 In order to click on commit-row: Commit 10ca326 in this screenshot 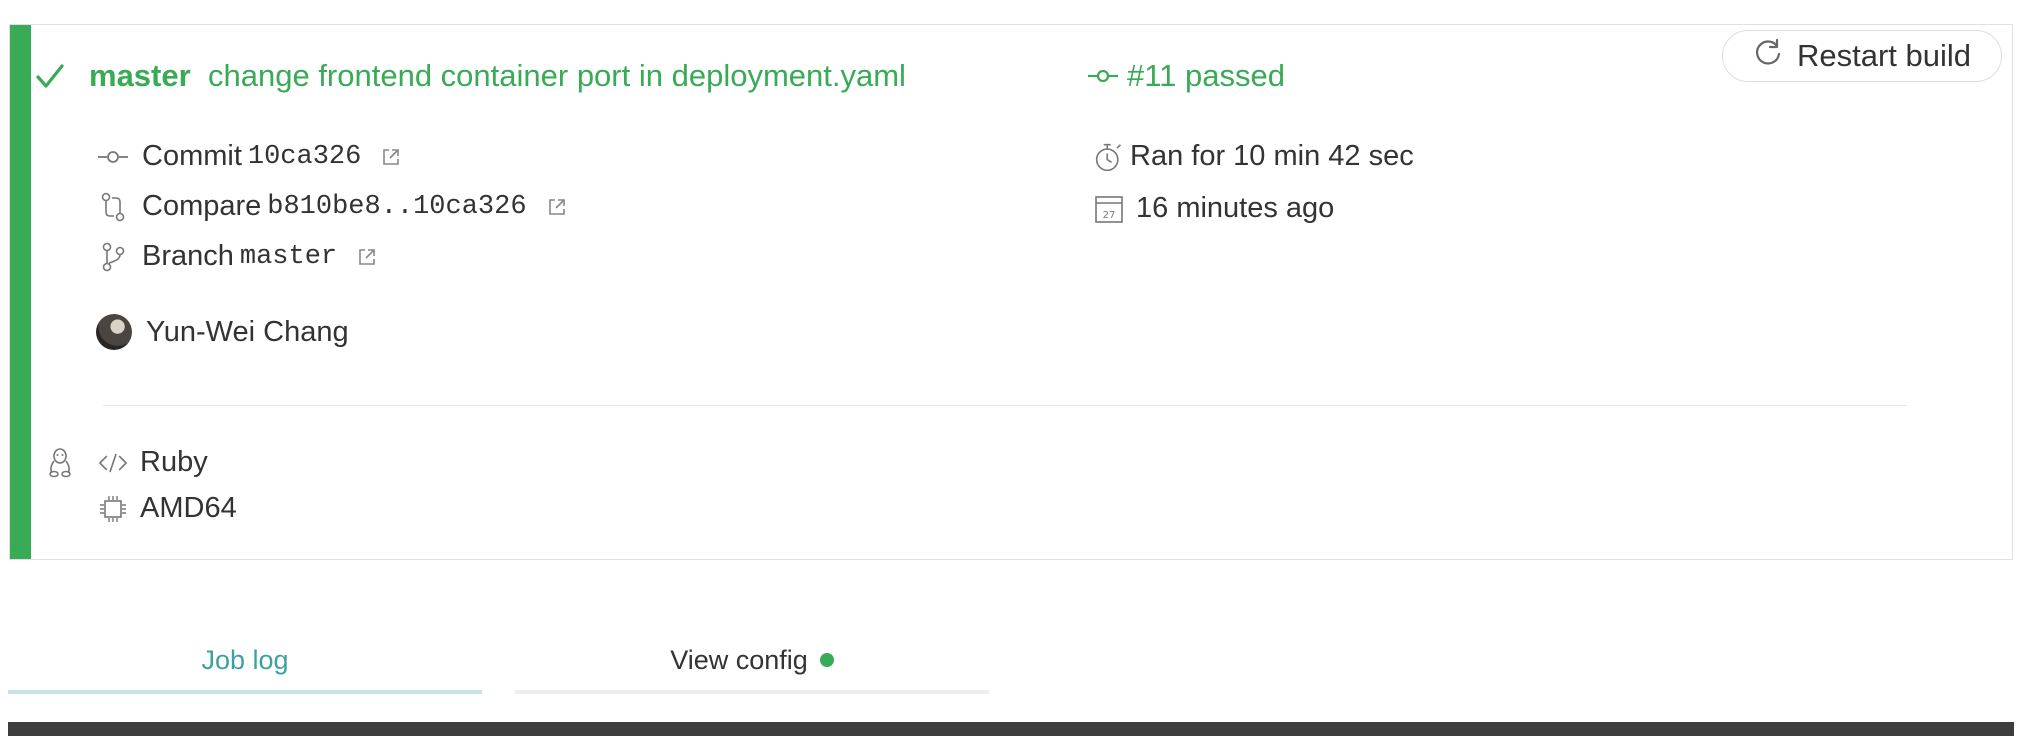, I will do `click(249, 156)`.